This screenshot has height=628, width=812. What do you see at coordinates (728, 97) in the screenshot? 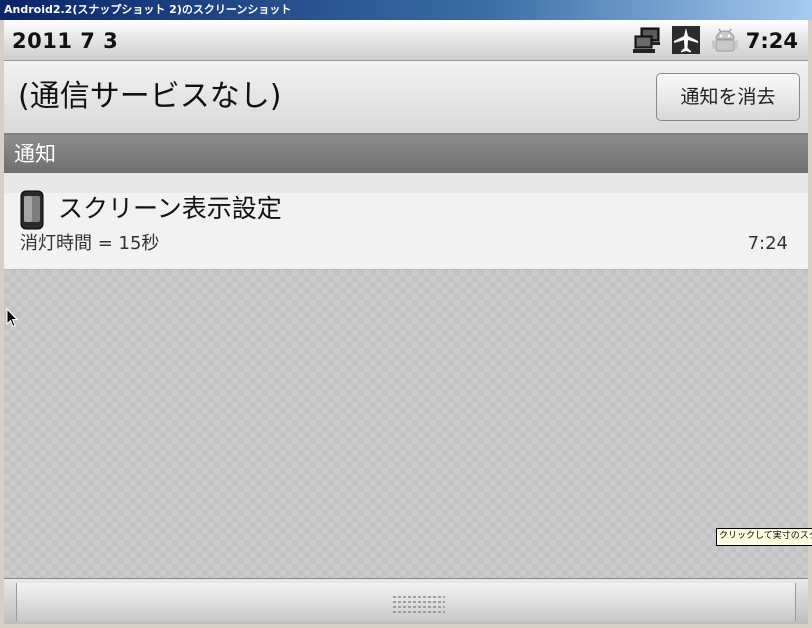
I see `clear-notifications-button: 通知を消去` at bounding box center [728, 97].